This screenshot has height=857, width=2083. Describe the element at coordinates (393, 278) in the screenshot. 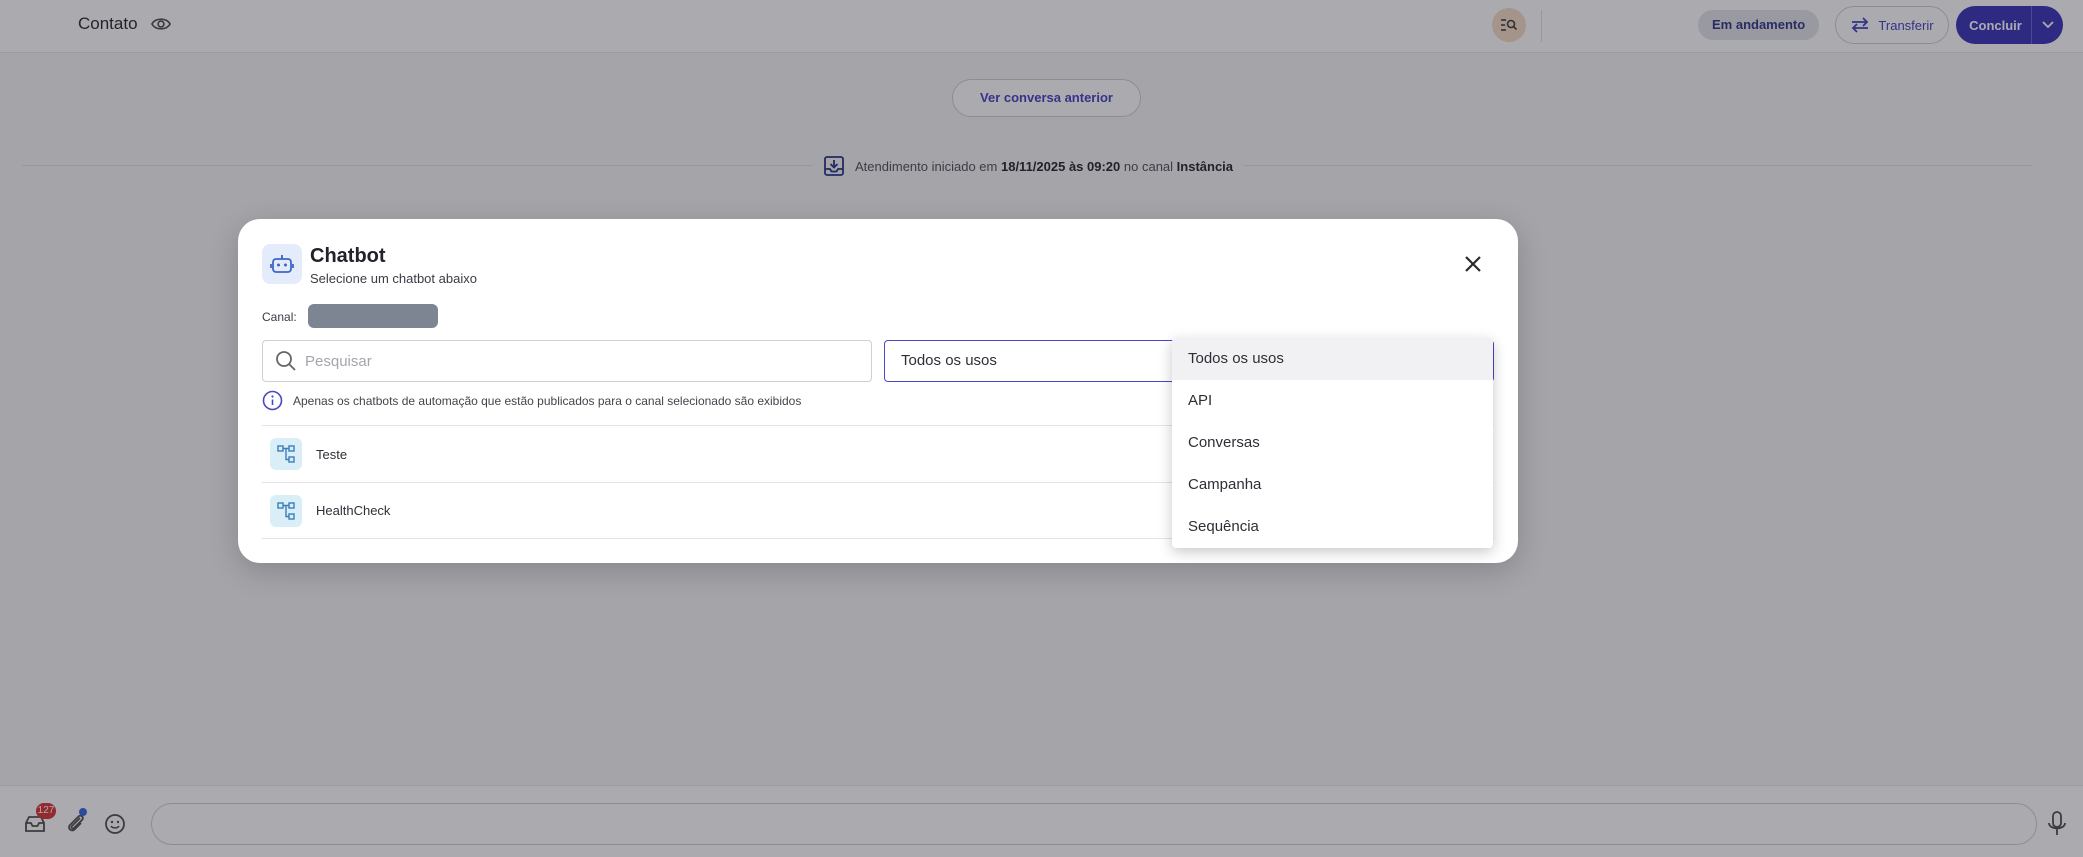

I see `modal-subtitle: Selecione um chatbot abaixo` at that location.